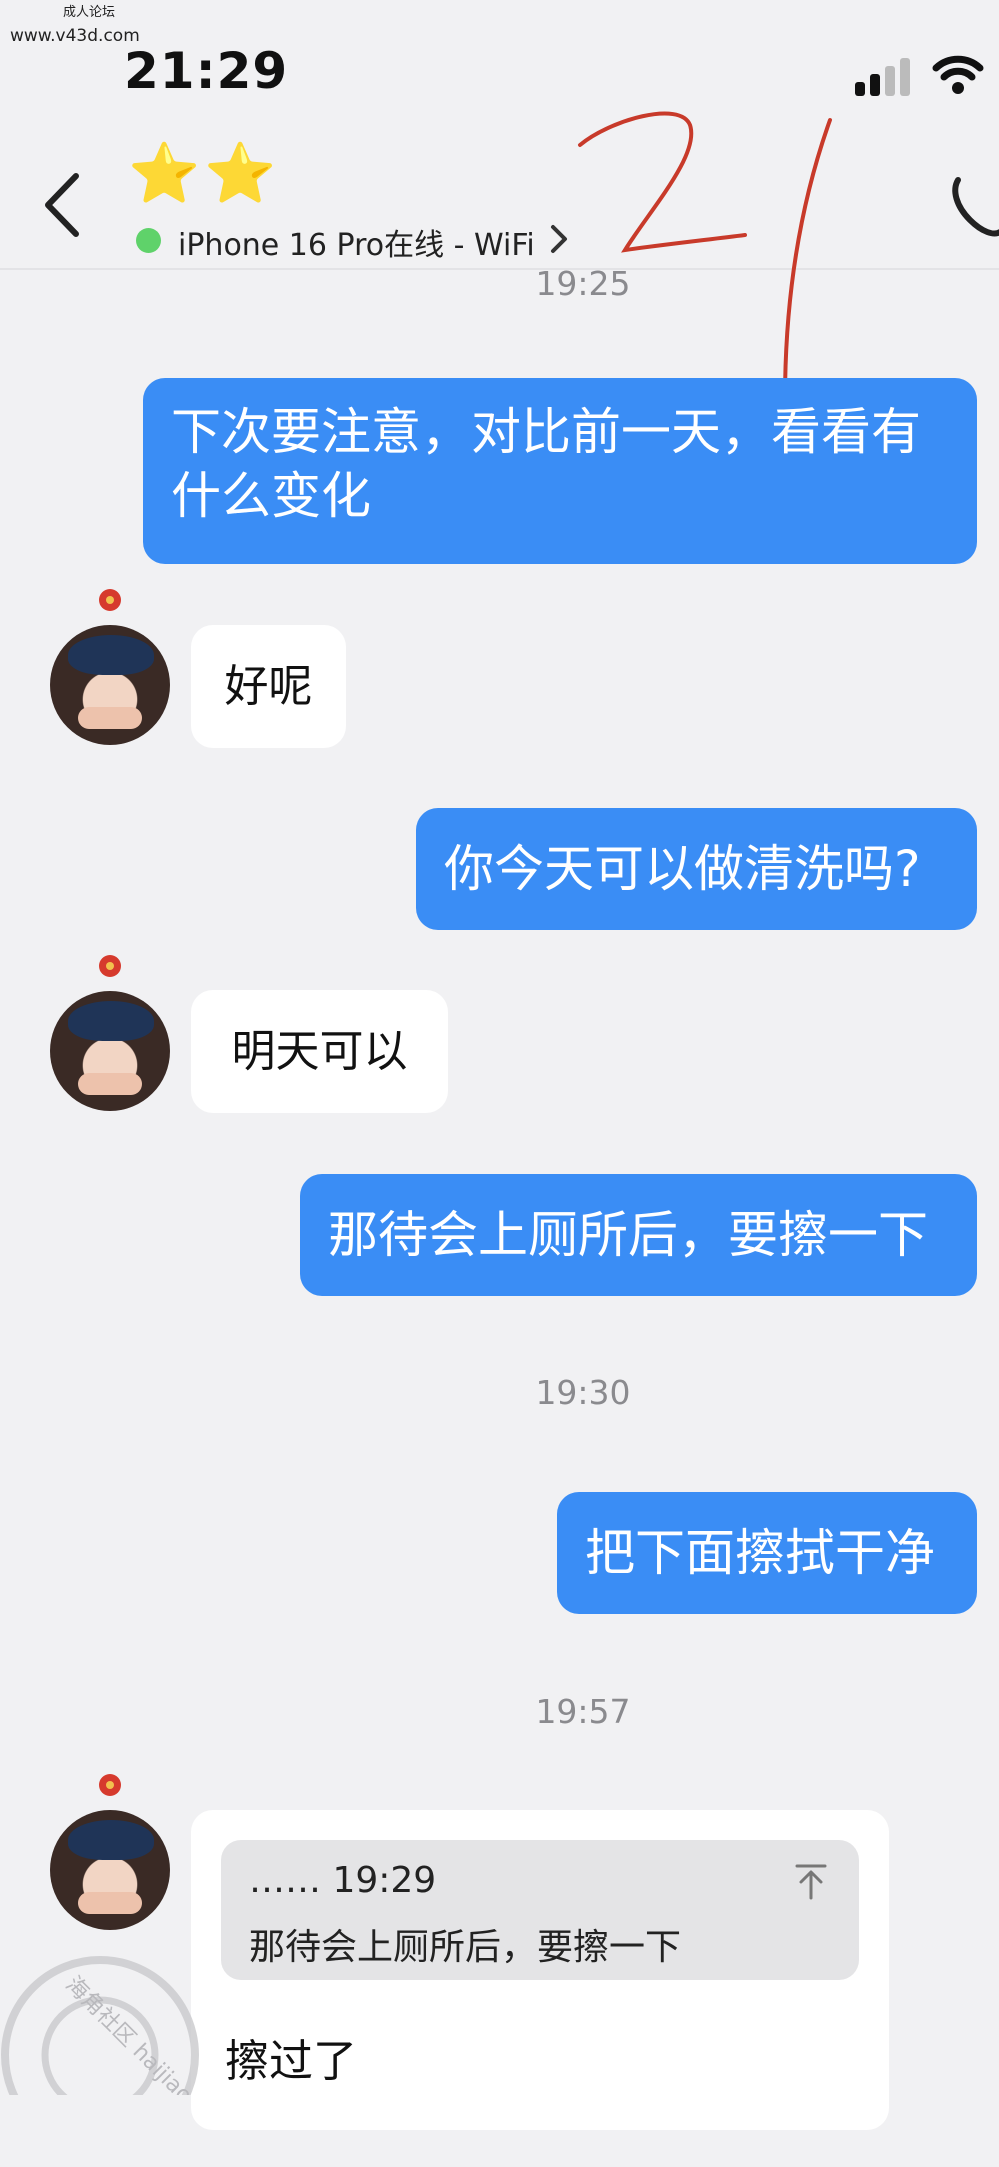  What do you see at coordinates (559, 239) in the screenshot?
I see `chevron-right-icon` at bounding box center [559, 239].